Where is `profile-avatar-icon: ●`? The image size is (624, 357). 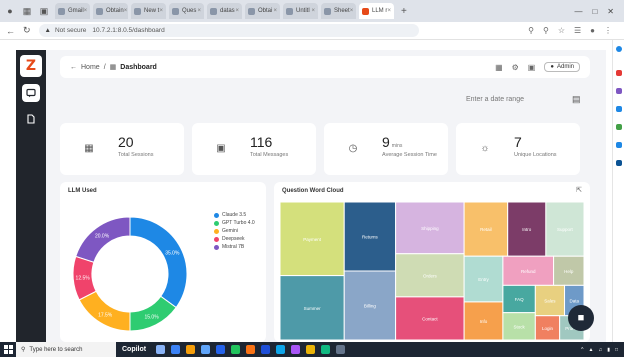 profile-avatar-icon: ● is located at coordinates (592, 30).